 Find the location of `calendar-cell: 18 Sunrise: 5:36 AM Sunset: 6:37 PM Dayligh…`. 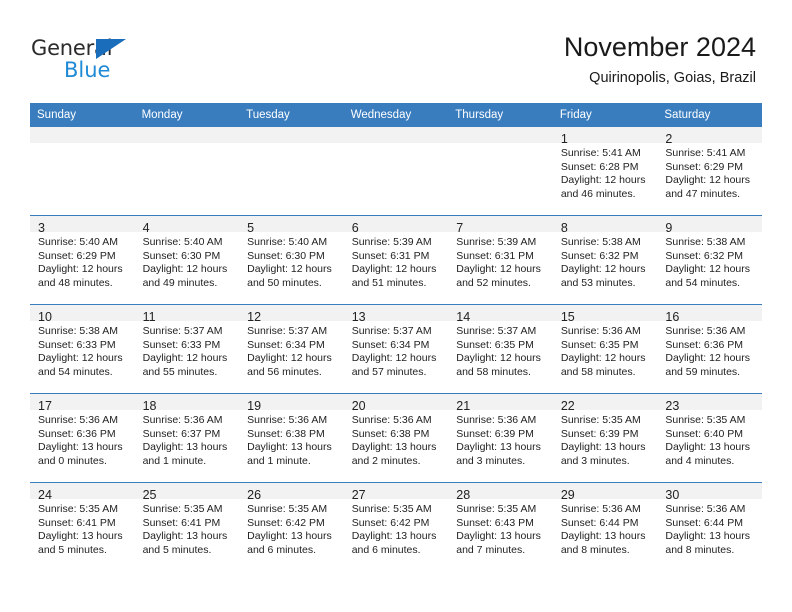

calendar-cell: 18 Sunrise: 5:36 AM Sunset: 6:37 PM Dayligh… is located at coordinates (187, 438).